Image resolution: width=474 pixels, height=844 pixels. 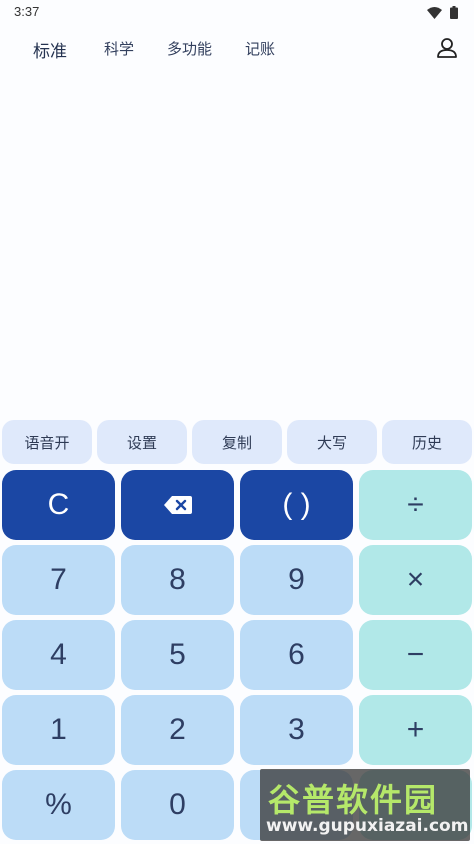 What do you see at coordinates (454, 12) in the screenshot?
I see `battery-icon` at bounding box center [454, 12].